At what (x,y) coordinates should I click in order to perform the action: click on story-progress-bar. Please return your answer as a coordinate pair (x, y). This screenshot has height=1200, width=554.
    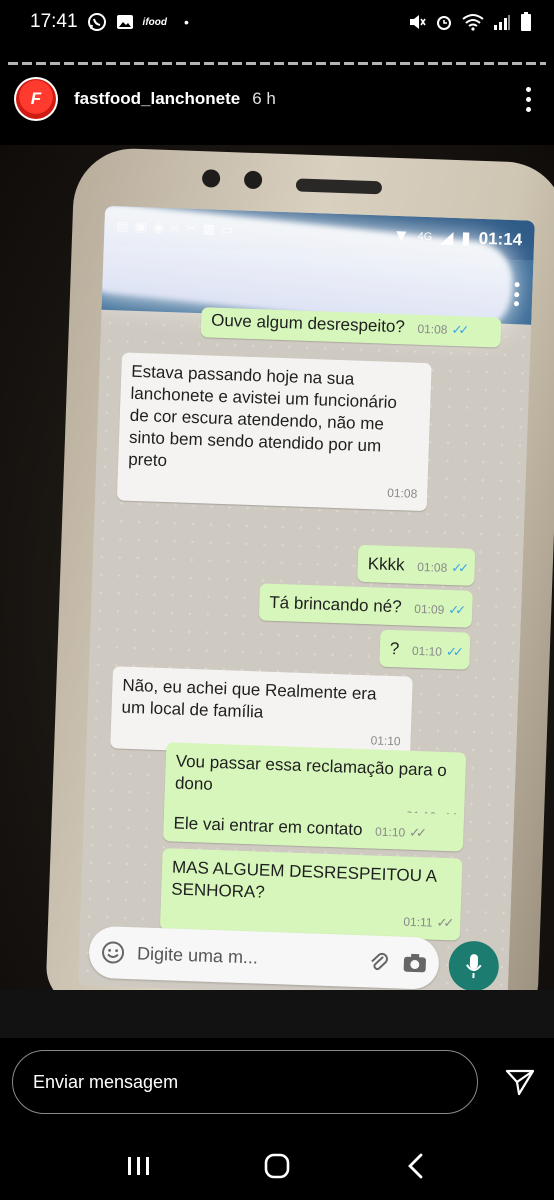
    Looking at the image, I should click on (277, 63).